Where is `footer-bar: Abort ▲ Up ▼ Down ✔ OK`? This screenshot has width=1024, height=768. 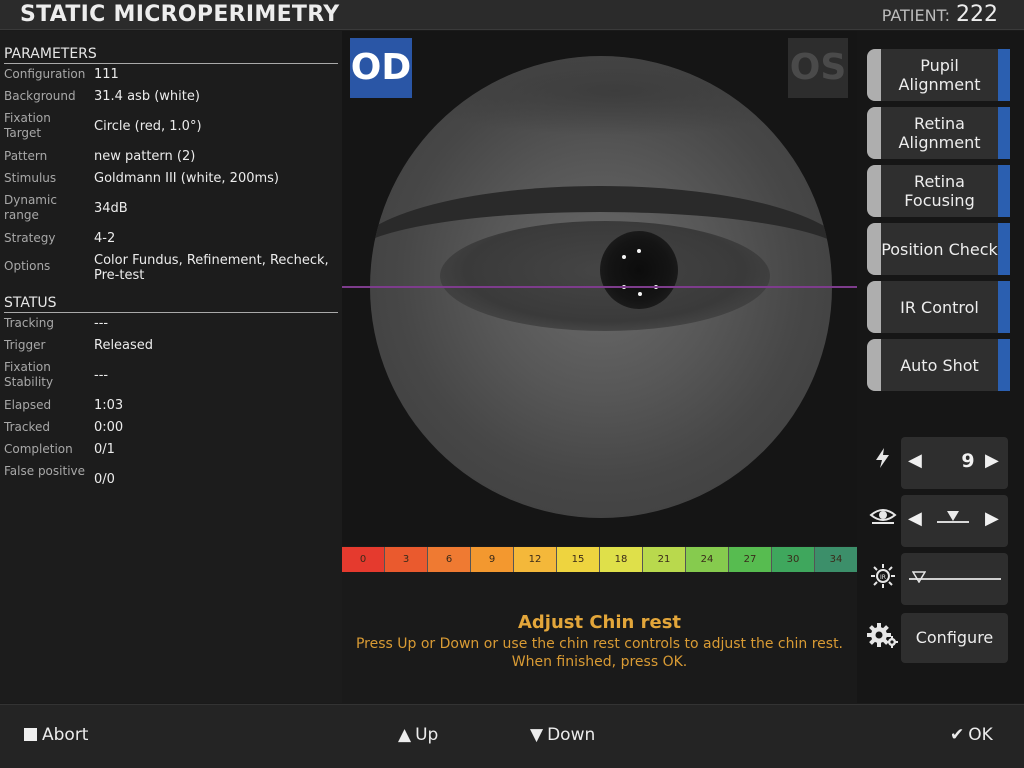
footer-bar: Abort ▲ Up ▼ Down ✔ OK is located at coordinates (512, 736).